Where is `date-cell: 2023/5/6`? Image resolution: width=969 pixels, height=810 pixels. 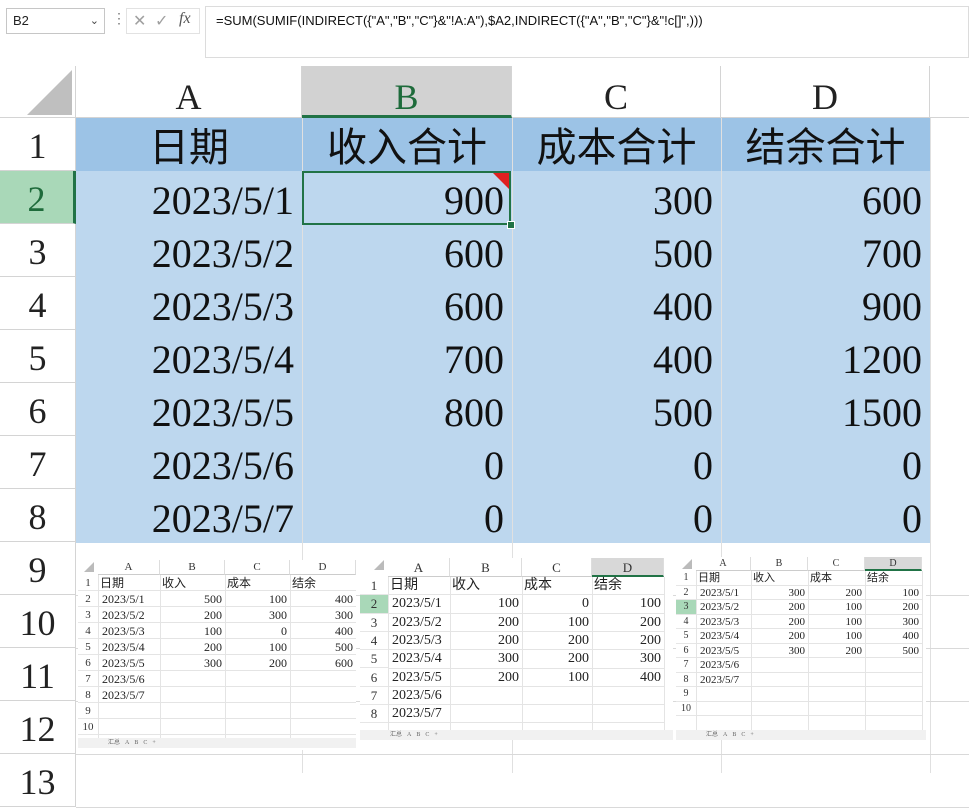
date-cell: 2023/5/6 is located at coordinates (189, 462).